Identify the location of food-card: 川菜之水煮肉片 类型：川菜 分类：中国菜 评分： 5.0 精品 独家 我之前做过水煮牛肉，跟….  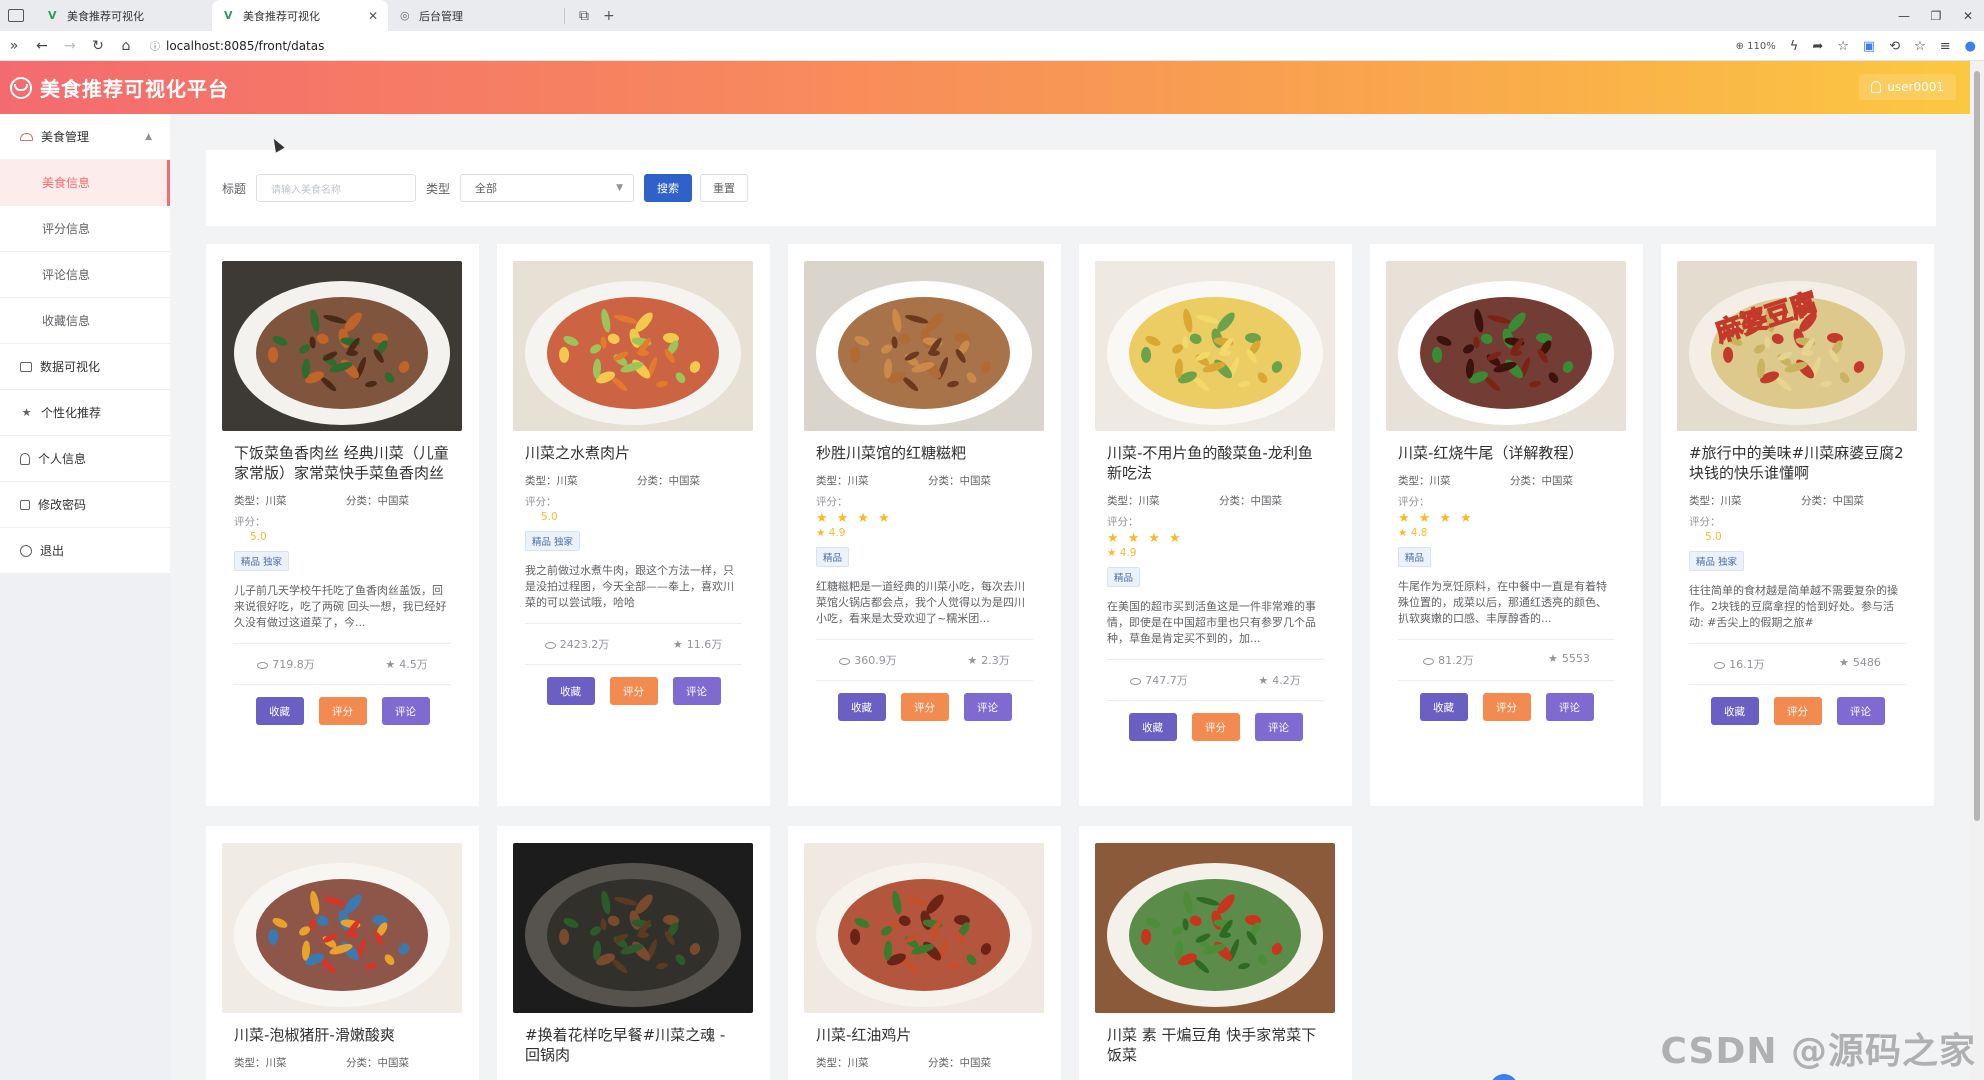
(633, 525).